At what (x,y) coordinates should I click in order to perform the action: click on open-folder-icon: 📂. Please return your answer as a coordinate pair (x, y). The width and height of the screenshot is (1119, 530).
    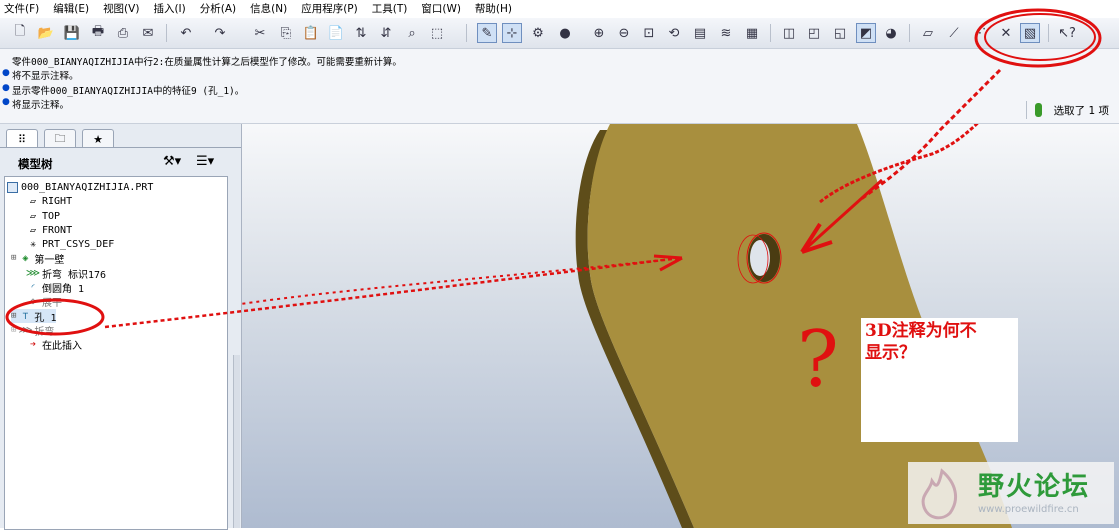
    Looking at the image, I should click on (46, 33).